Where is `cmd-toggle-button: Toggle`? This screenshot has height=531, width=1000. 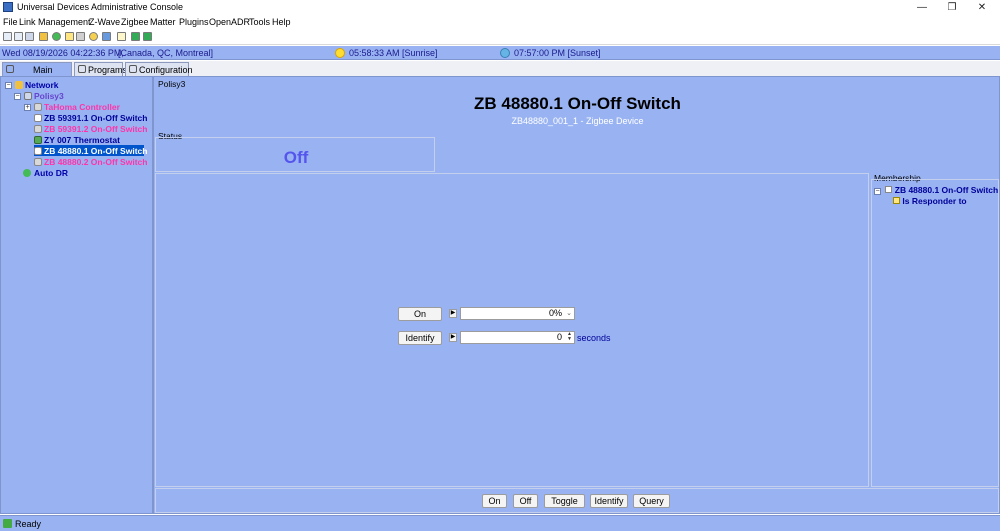 cmd-toggle-button: Toggle is located at coordinates (564, 501).